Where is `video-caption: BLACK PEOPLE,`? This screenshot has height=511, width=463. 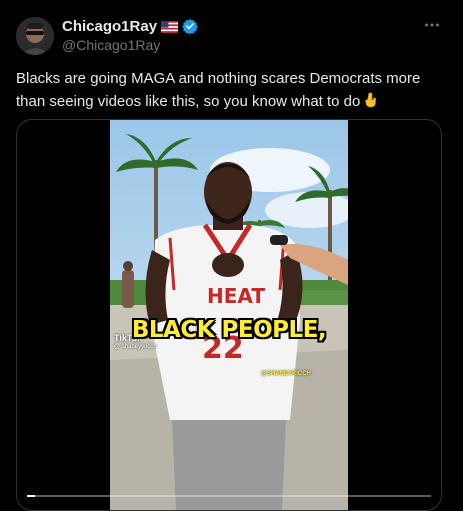 video-caption: BLACK PEOPLE, is located at coordinates (229, 330).